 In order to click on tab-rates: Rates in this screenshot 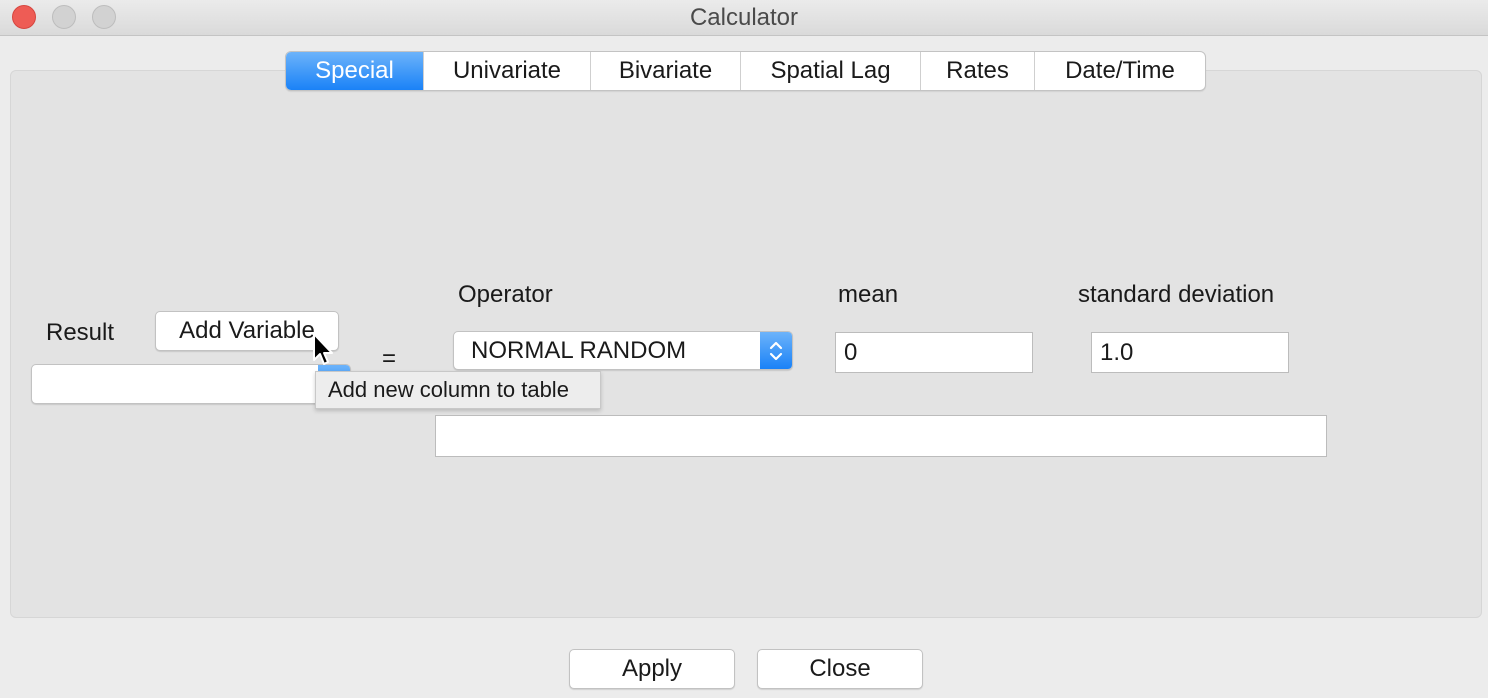, I will do `click(978, 71)`.